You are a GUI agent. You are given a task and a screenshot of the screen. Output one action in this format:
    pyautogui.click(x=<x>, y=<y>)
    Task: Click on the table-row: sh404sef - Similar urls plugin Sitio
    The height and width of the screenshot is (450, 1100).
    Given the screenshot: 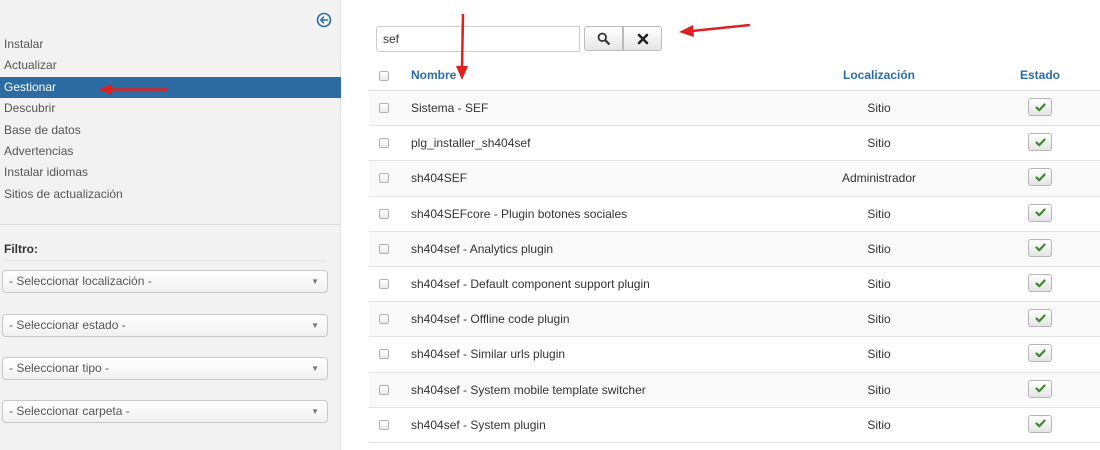 What is the action you would take?
    pyautogui.click(x=734, y=355)
    